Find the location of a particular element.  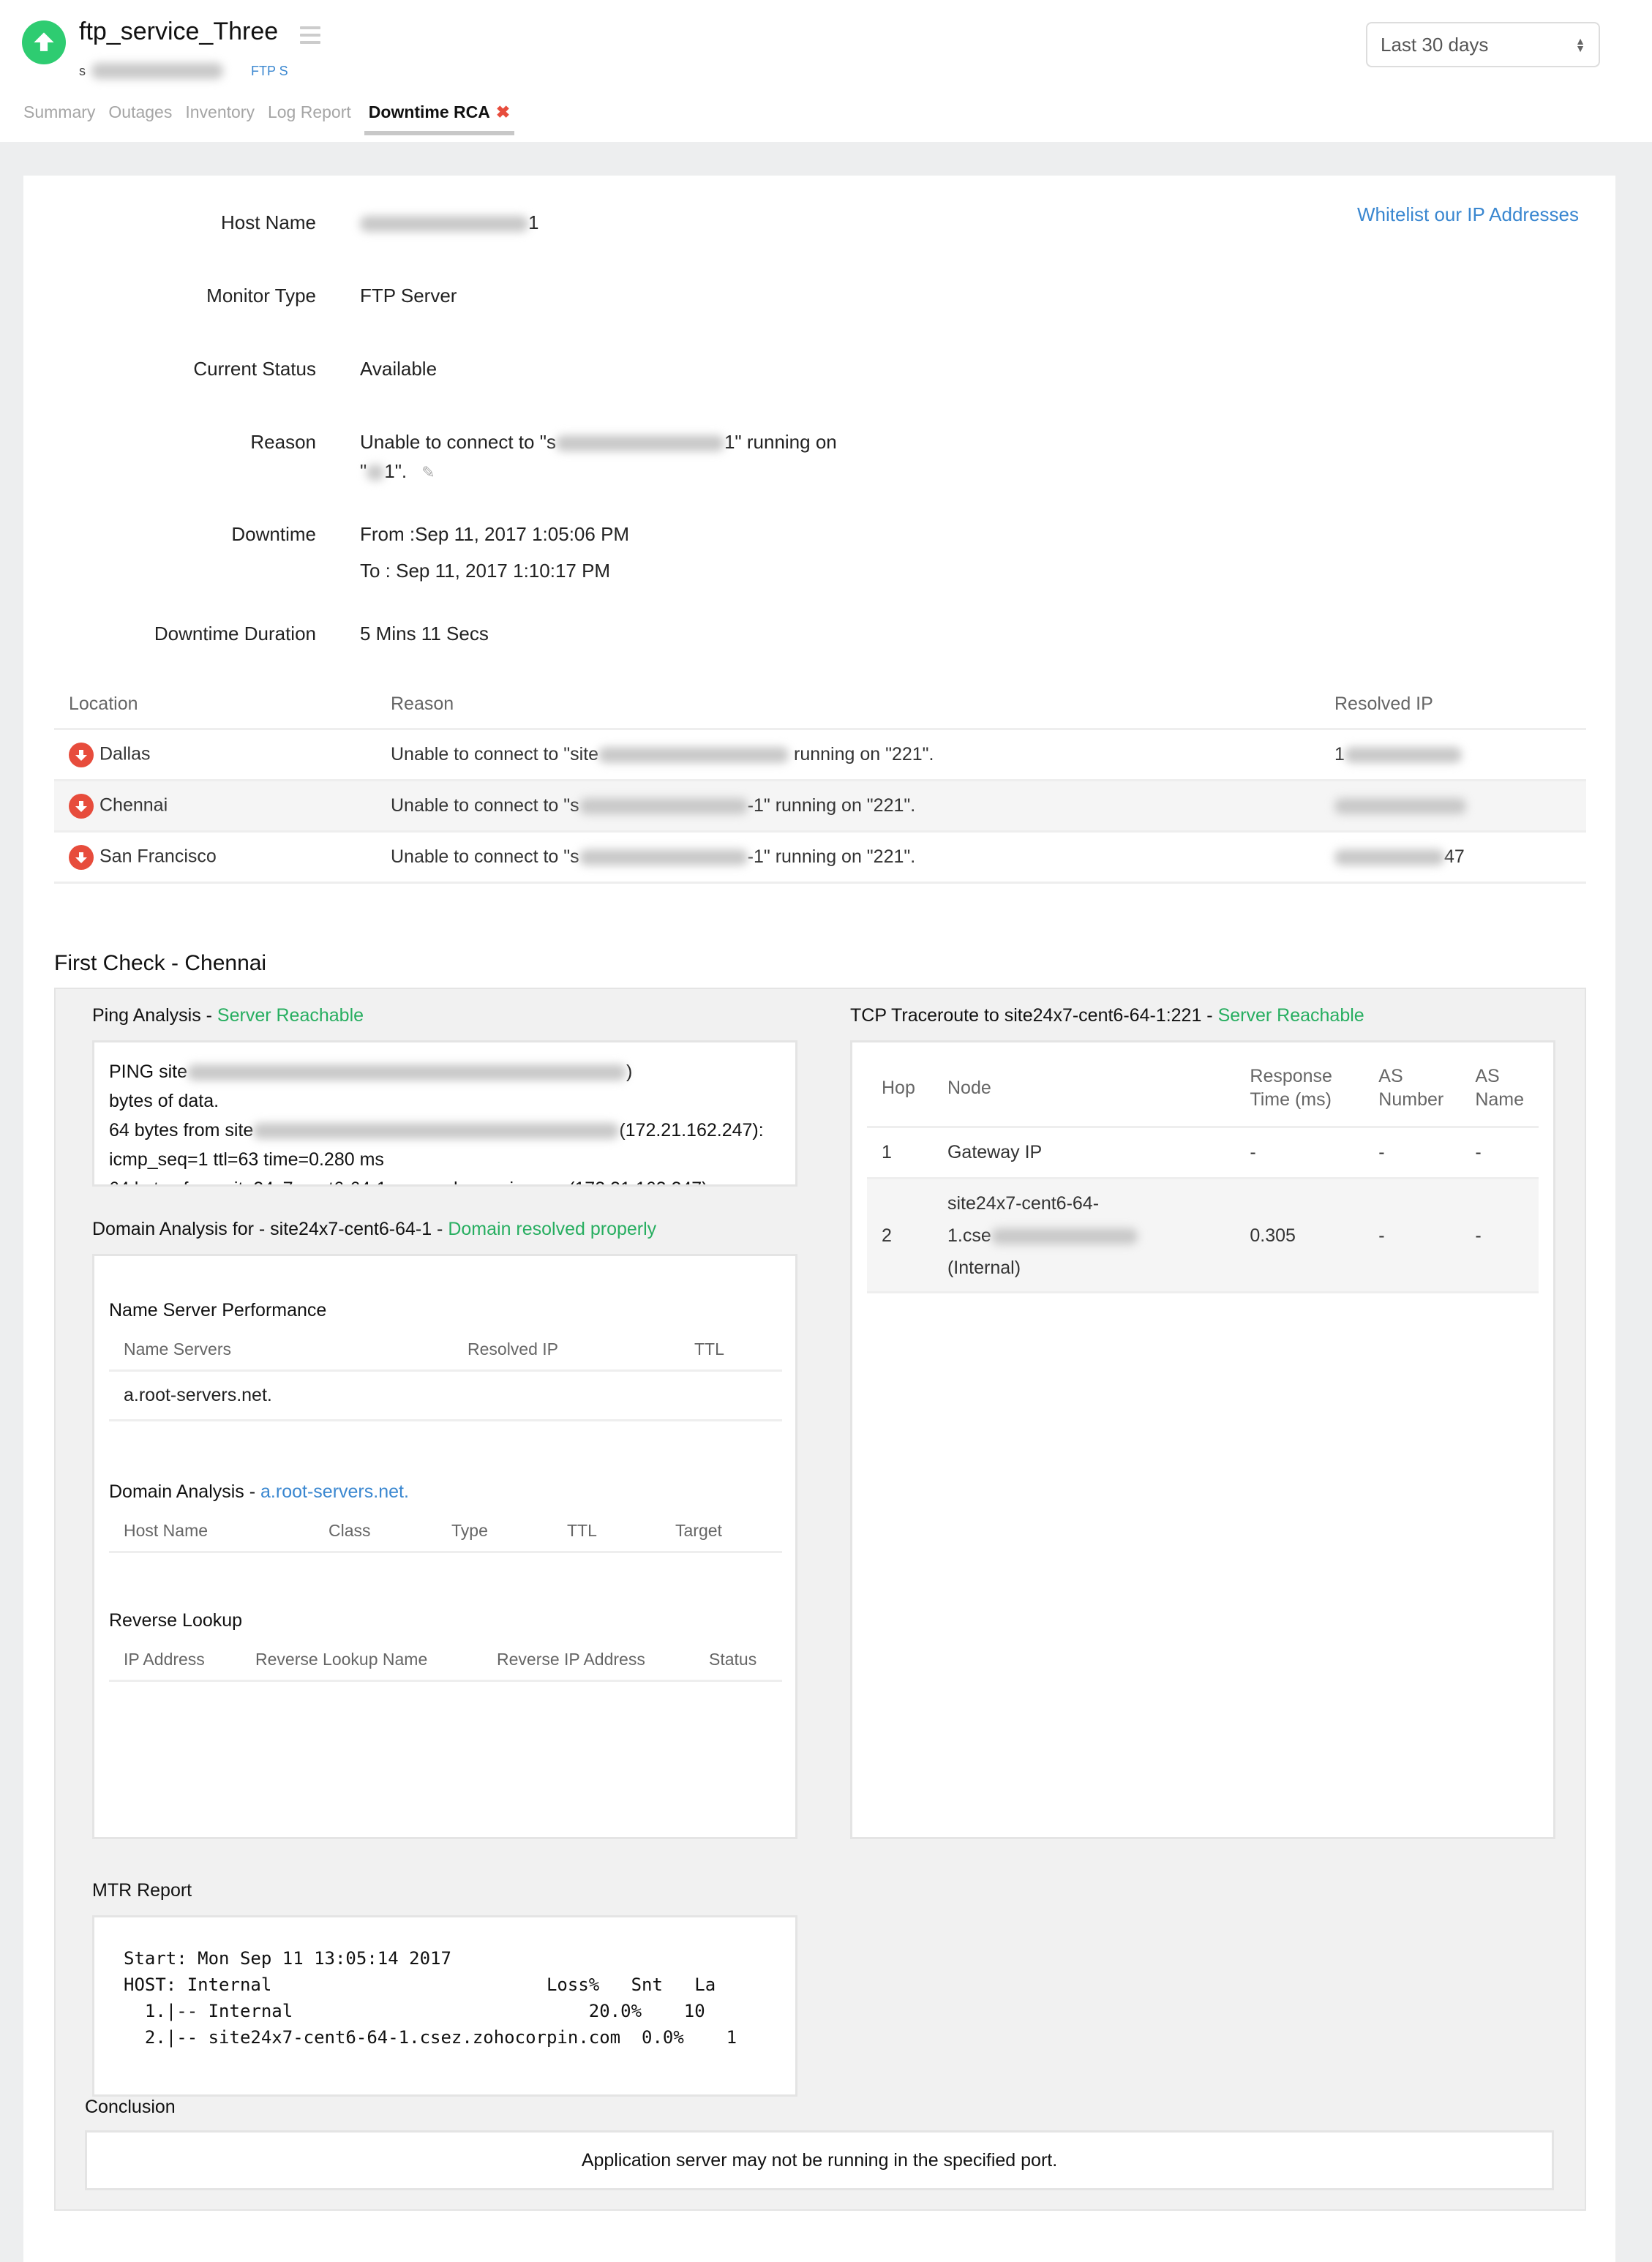

traceroute-status: Server Reachable is located at coordinates (1290, 1015).